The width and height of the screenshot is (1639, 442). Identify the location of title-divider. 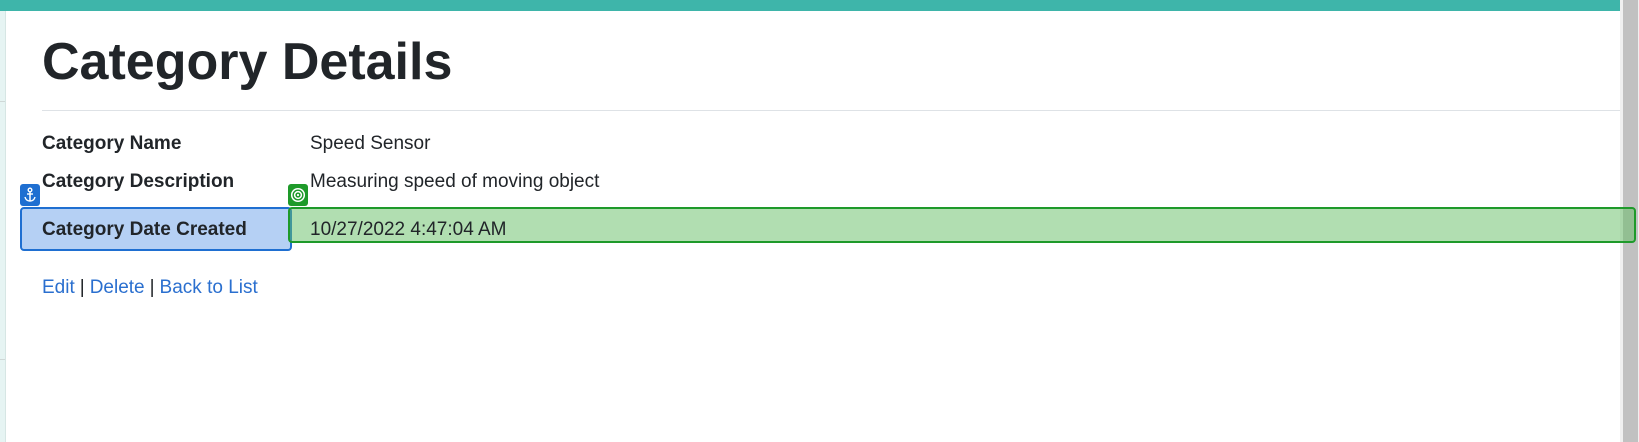
(831, 110).